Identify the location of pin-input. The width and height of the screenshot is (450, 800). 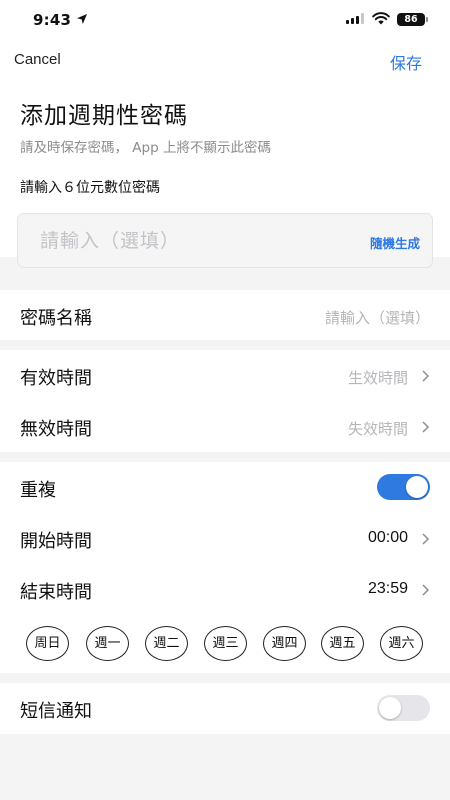
(183, 240).